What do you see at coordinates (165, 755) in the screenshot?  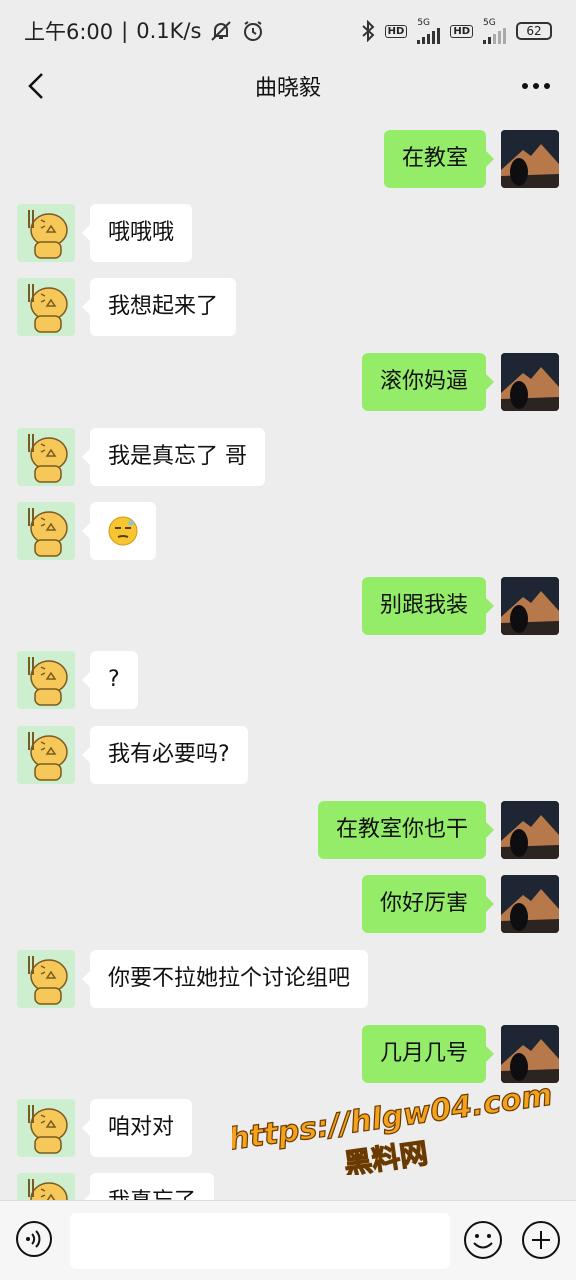 I see `message-bubble-received: 我有必要吗?` at bounding box center [165, 755].